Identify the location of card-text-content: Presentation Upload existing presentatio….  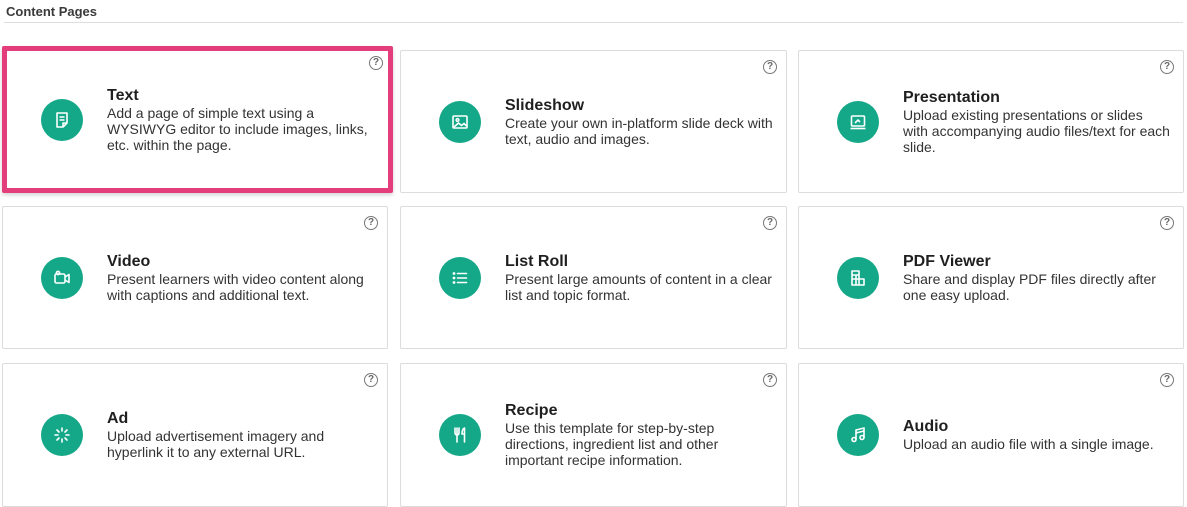
(1037, 122).